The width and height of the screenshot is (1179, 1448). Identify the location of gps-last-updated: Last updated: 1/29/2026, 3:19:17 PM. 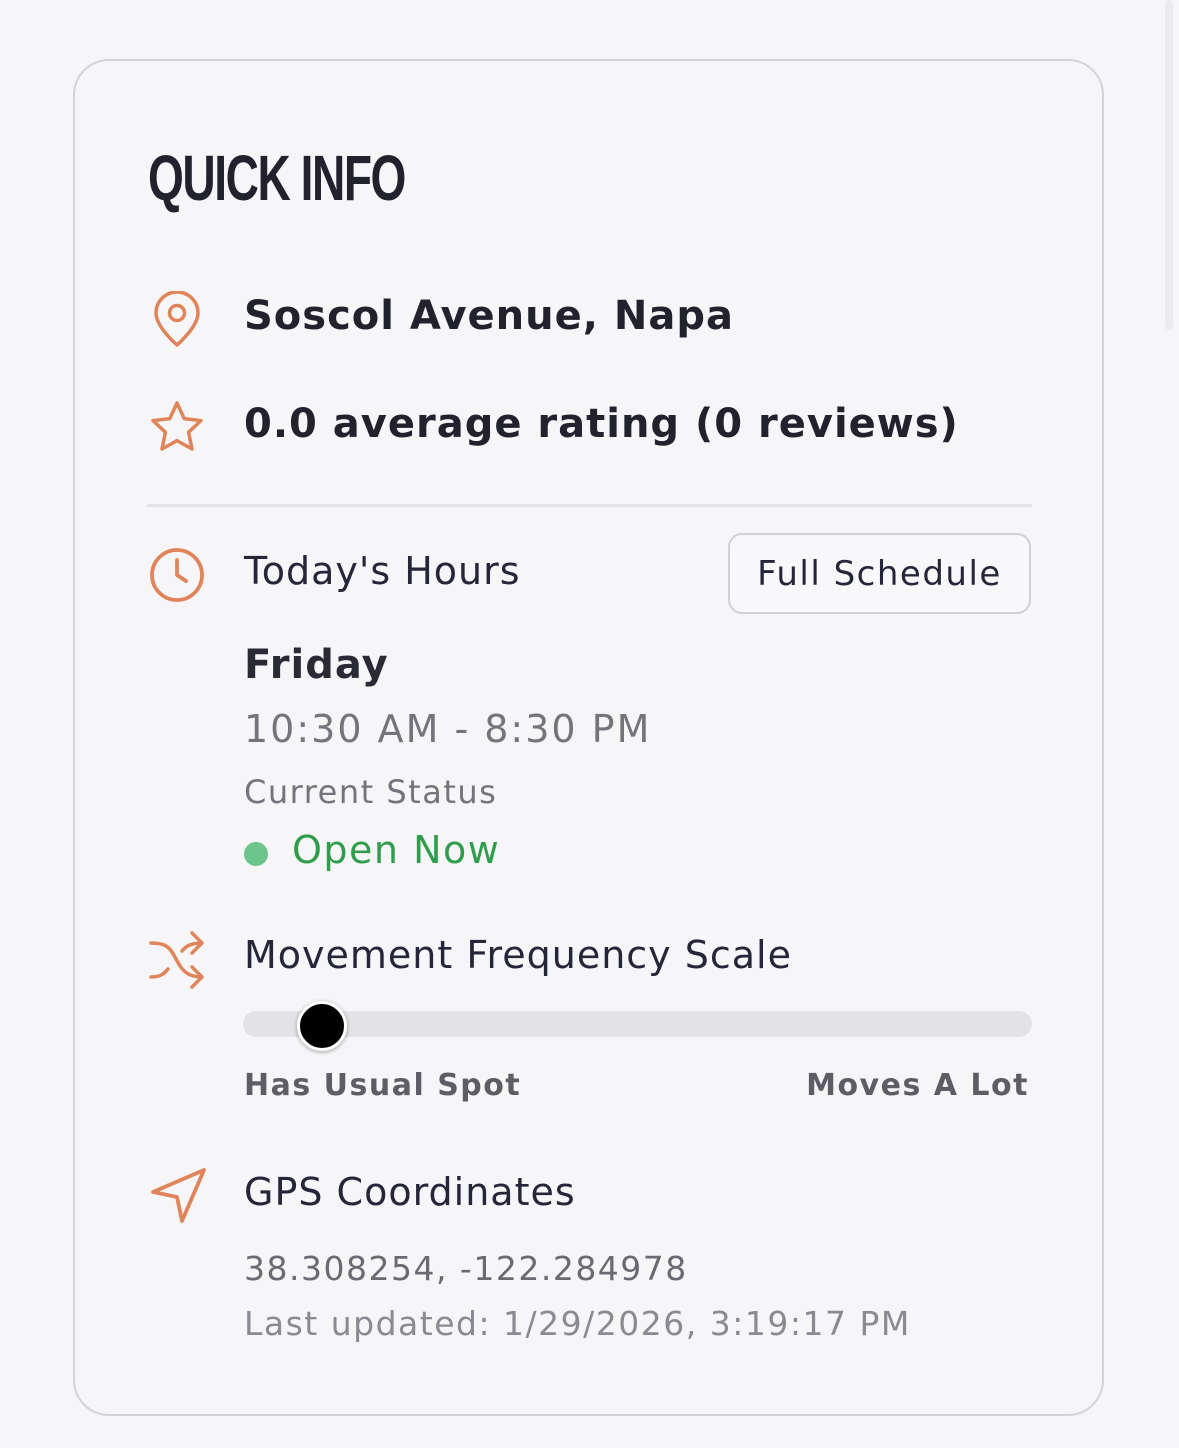
(577, 1323).